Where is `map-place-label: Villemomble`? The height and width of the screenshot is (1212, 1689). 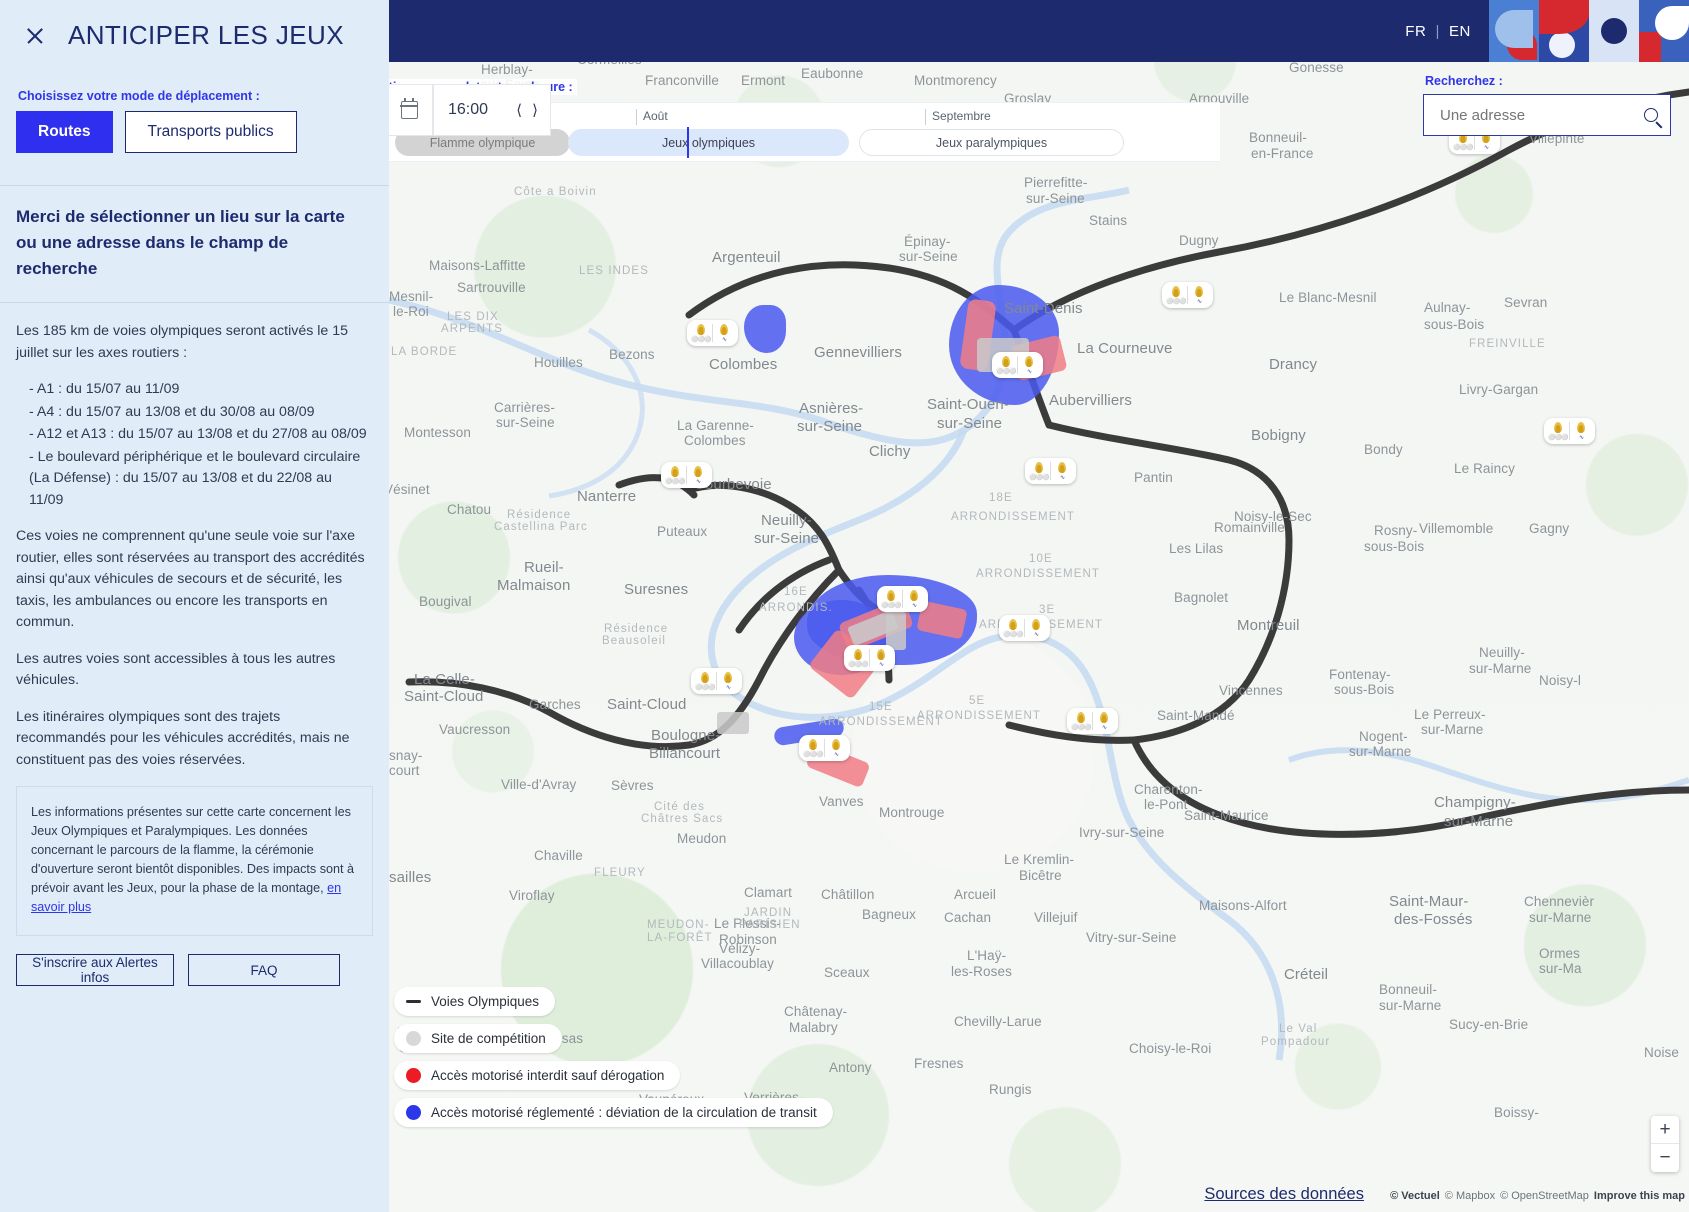 map-place-label: Villemomble is located at coordinates (1456, 528).